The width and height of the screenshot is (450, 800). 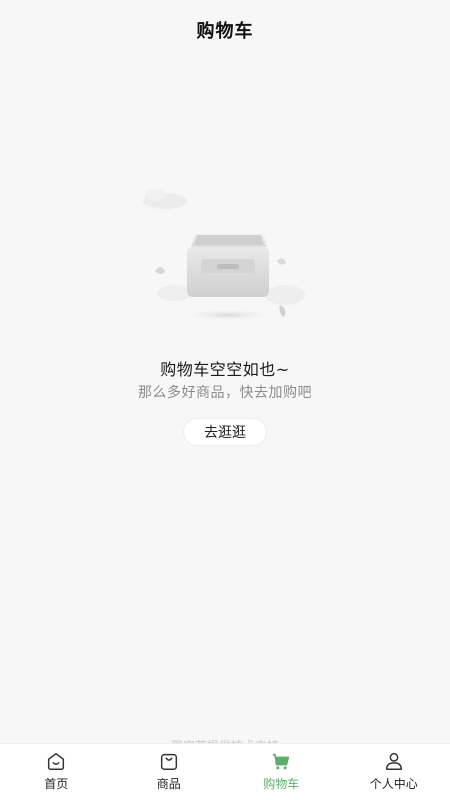 I want to click on header-bar: 购物车, so click(x=225, y=30).